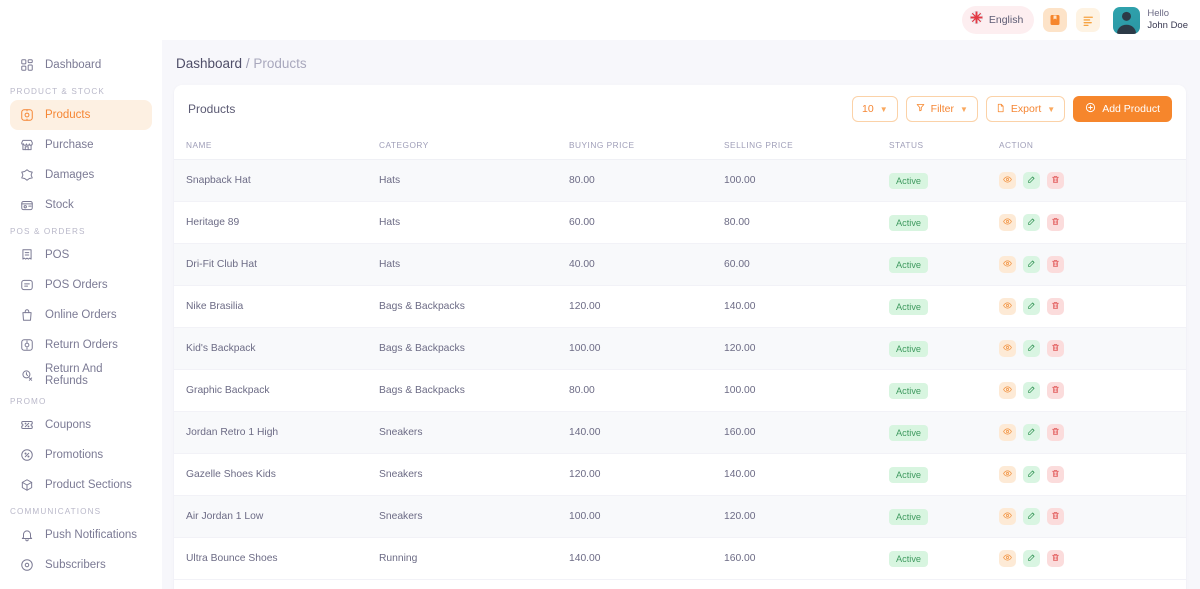  I want to click on sidebar-item-label: Return Orders, so click(81, 345).